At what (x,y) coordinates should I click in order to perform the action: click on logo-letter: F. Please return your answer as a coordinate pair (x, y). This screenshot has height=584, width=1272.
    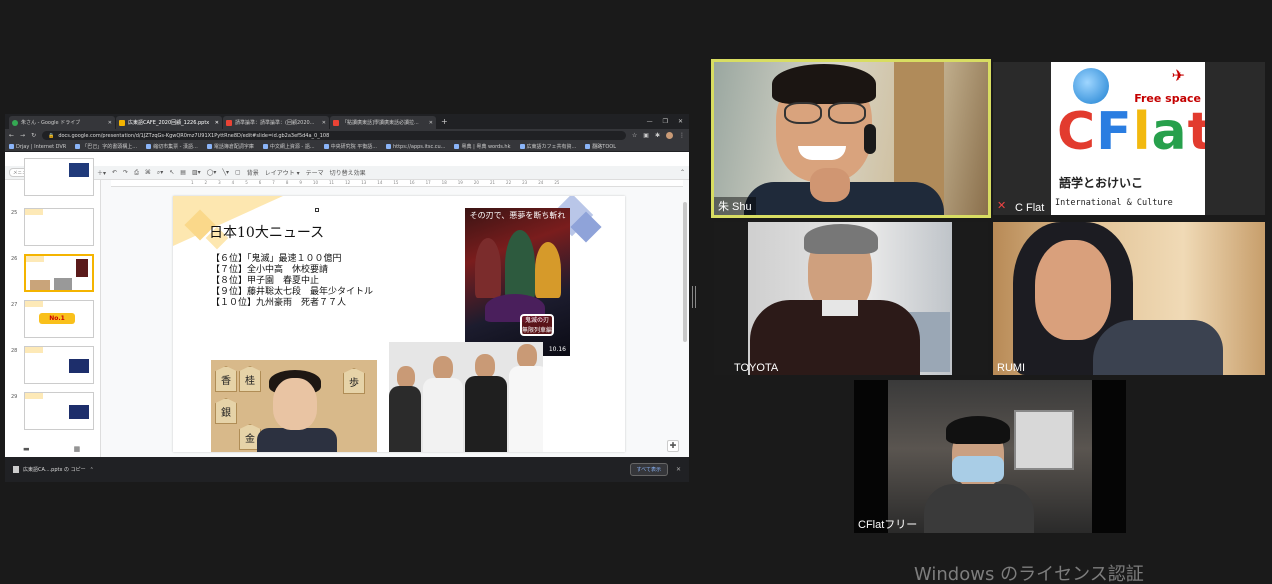
    Looking at the image, I should click on (1114, 132).